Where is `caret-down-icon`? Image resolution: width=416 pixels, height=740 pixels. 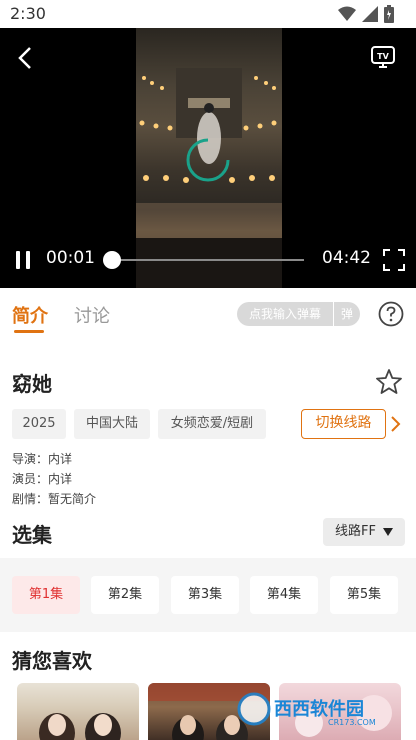
caret-down-icon is located at coordinates (388, 532).